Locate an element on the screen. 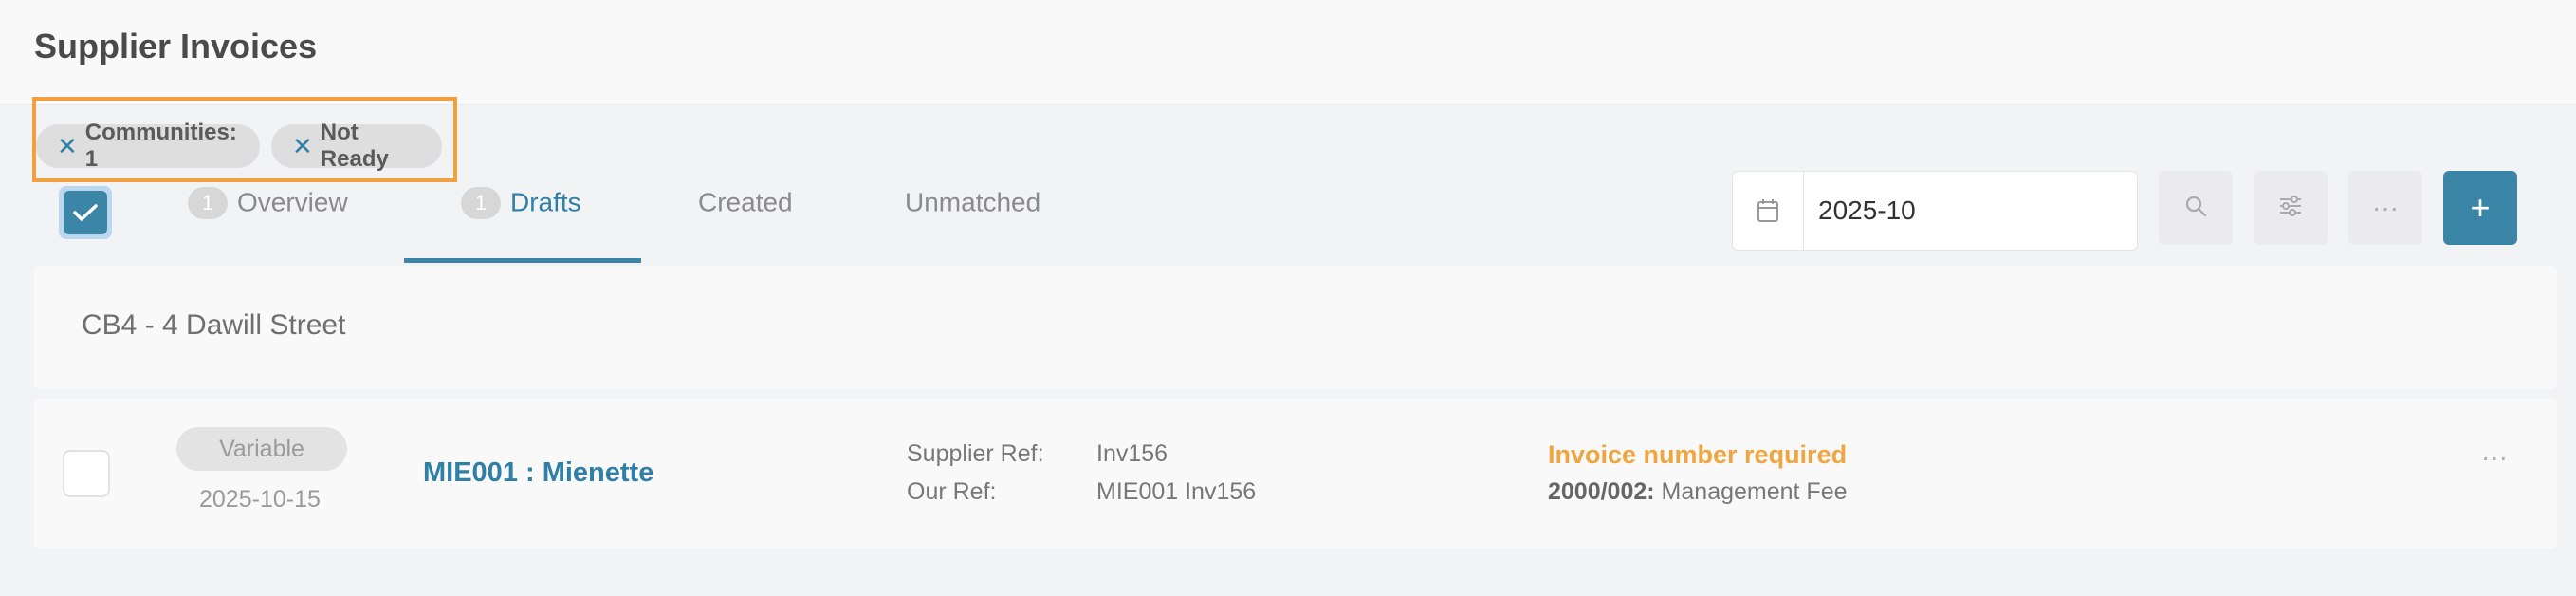 The height and width of the screenshot is (596, 2576). ellipsis-icon: ··· is located at coordinates (2385, 207).